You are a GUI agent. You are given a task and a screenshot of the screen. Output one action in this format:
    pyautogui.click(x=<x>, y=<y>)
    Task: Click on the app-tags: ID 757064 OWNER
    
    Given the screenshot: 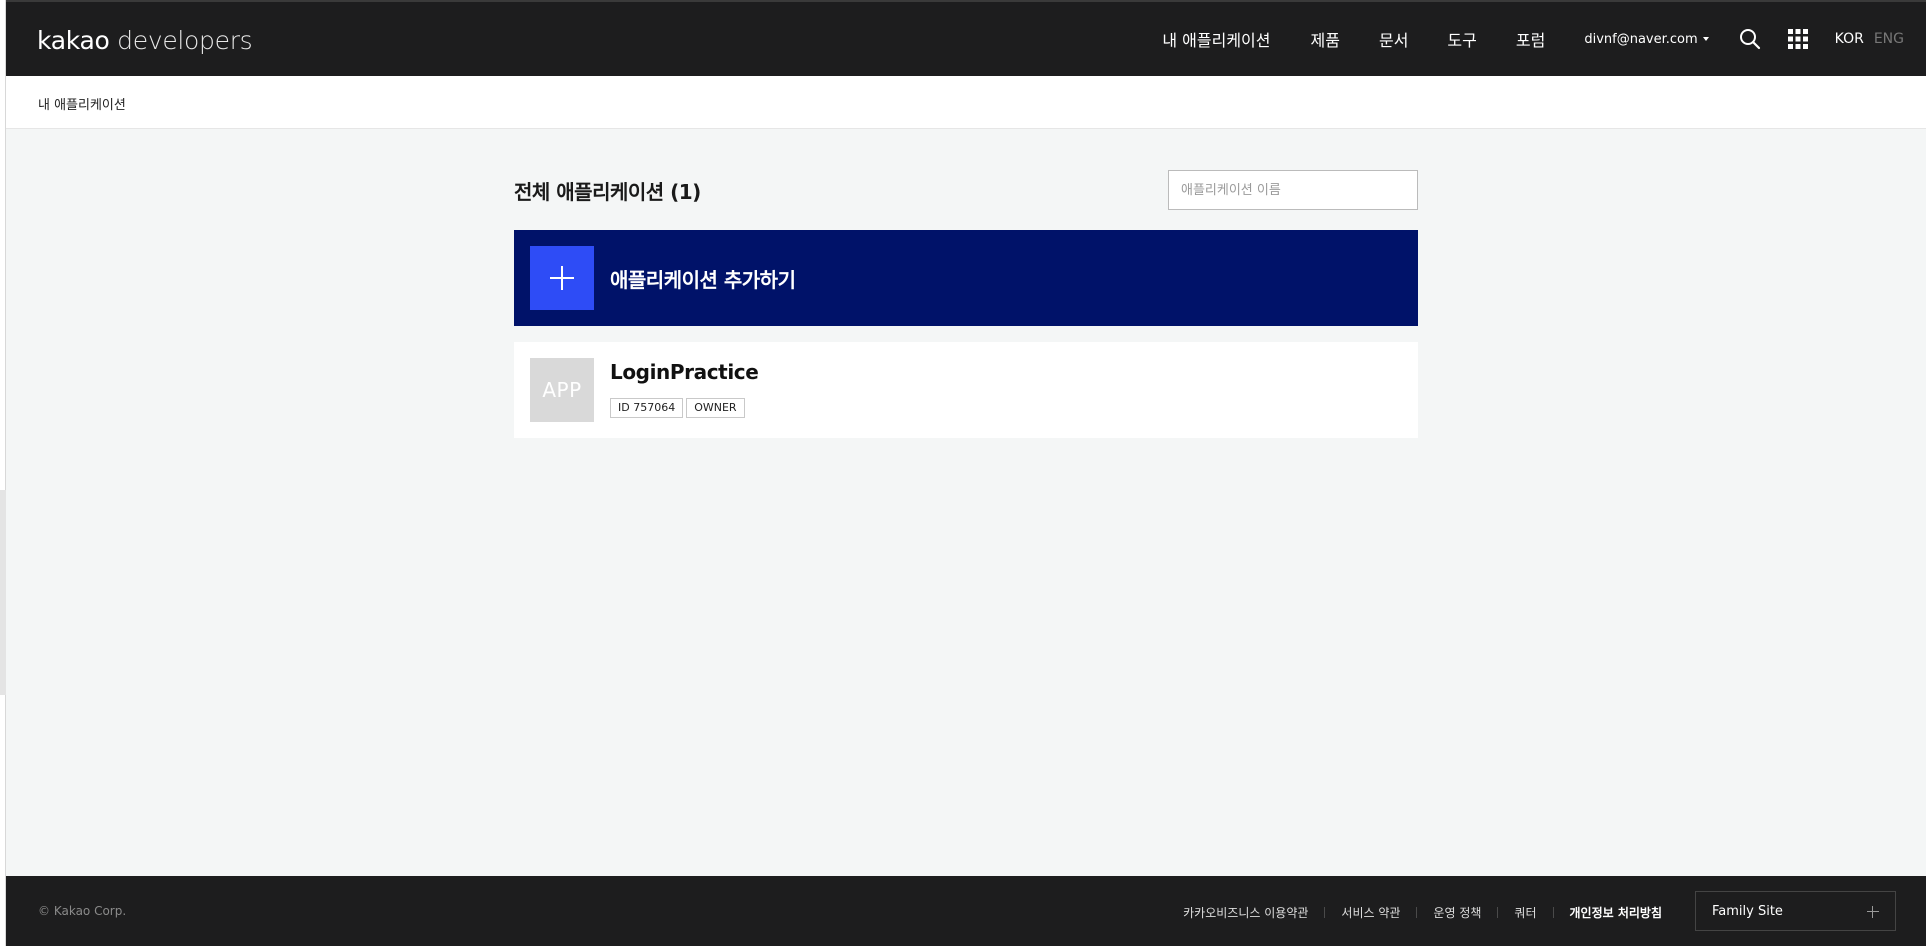 What is the action you would take?
    pyautogui.click(x=679, y=408)
    